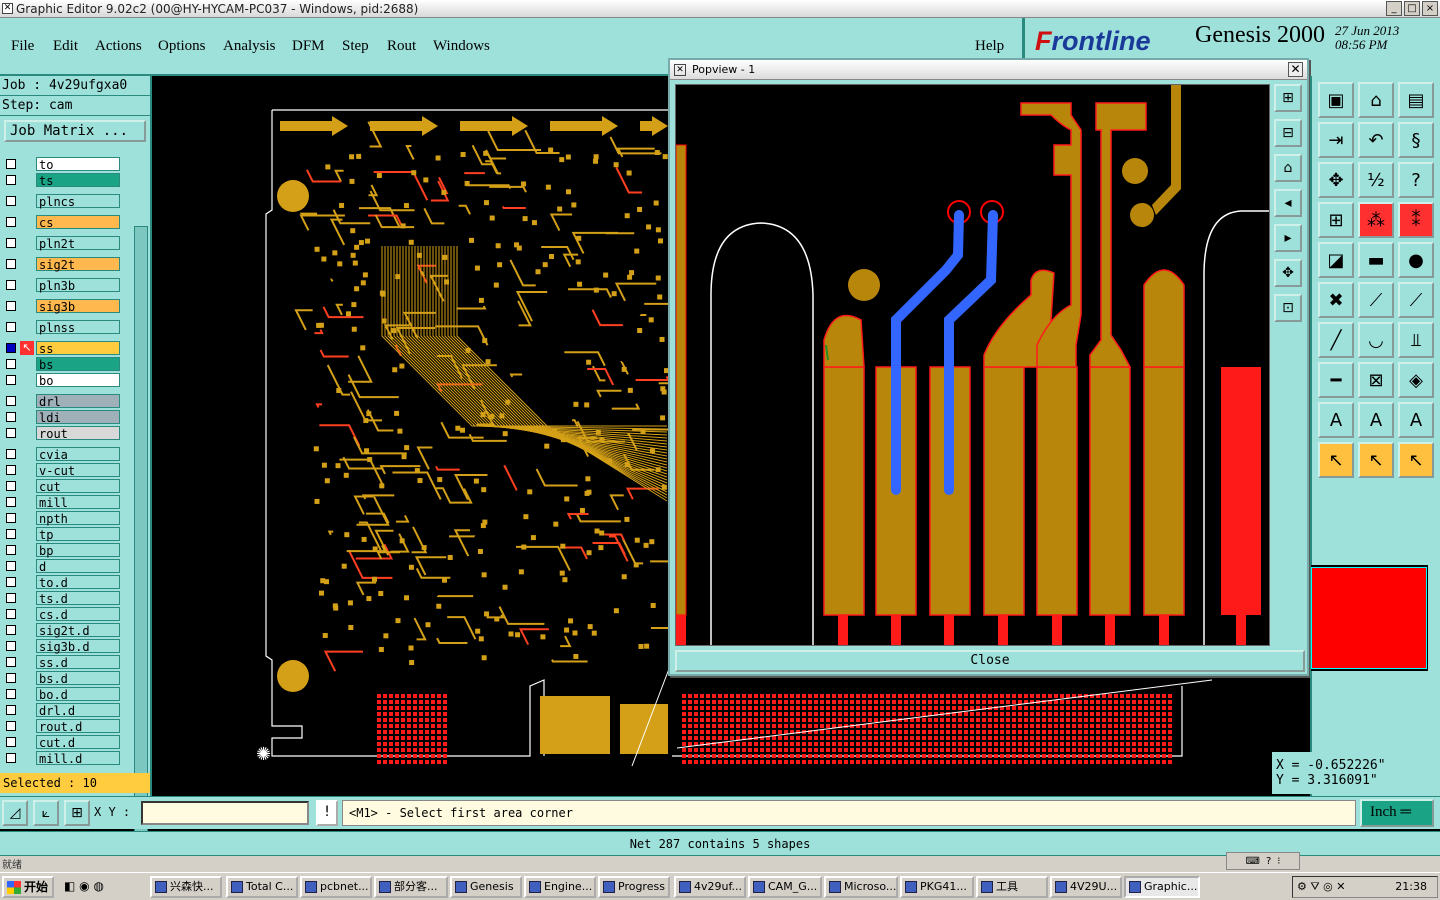 This screenshot has width=1440, height=900. What do you see at coordinates (1288, 273) in the screenshot?
I see `pv-pan-icon: ✥` at bounding box center [1288, 273].